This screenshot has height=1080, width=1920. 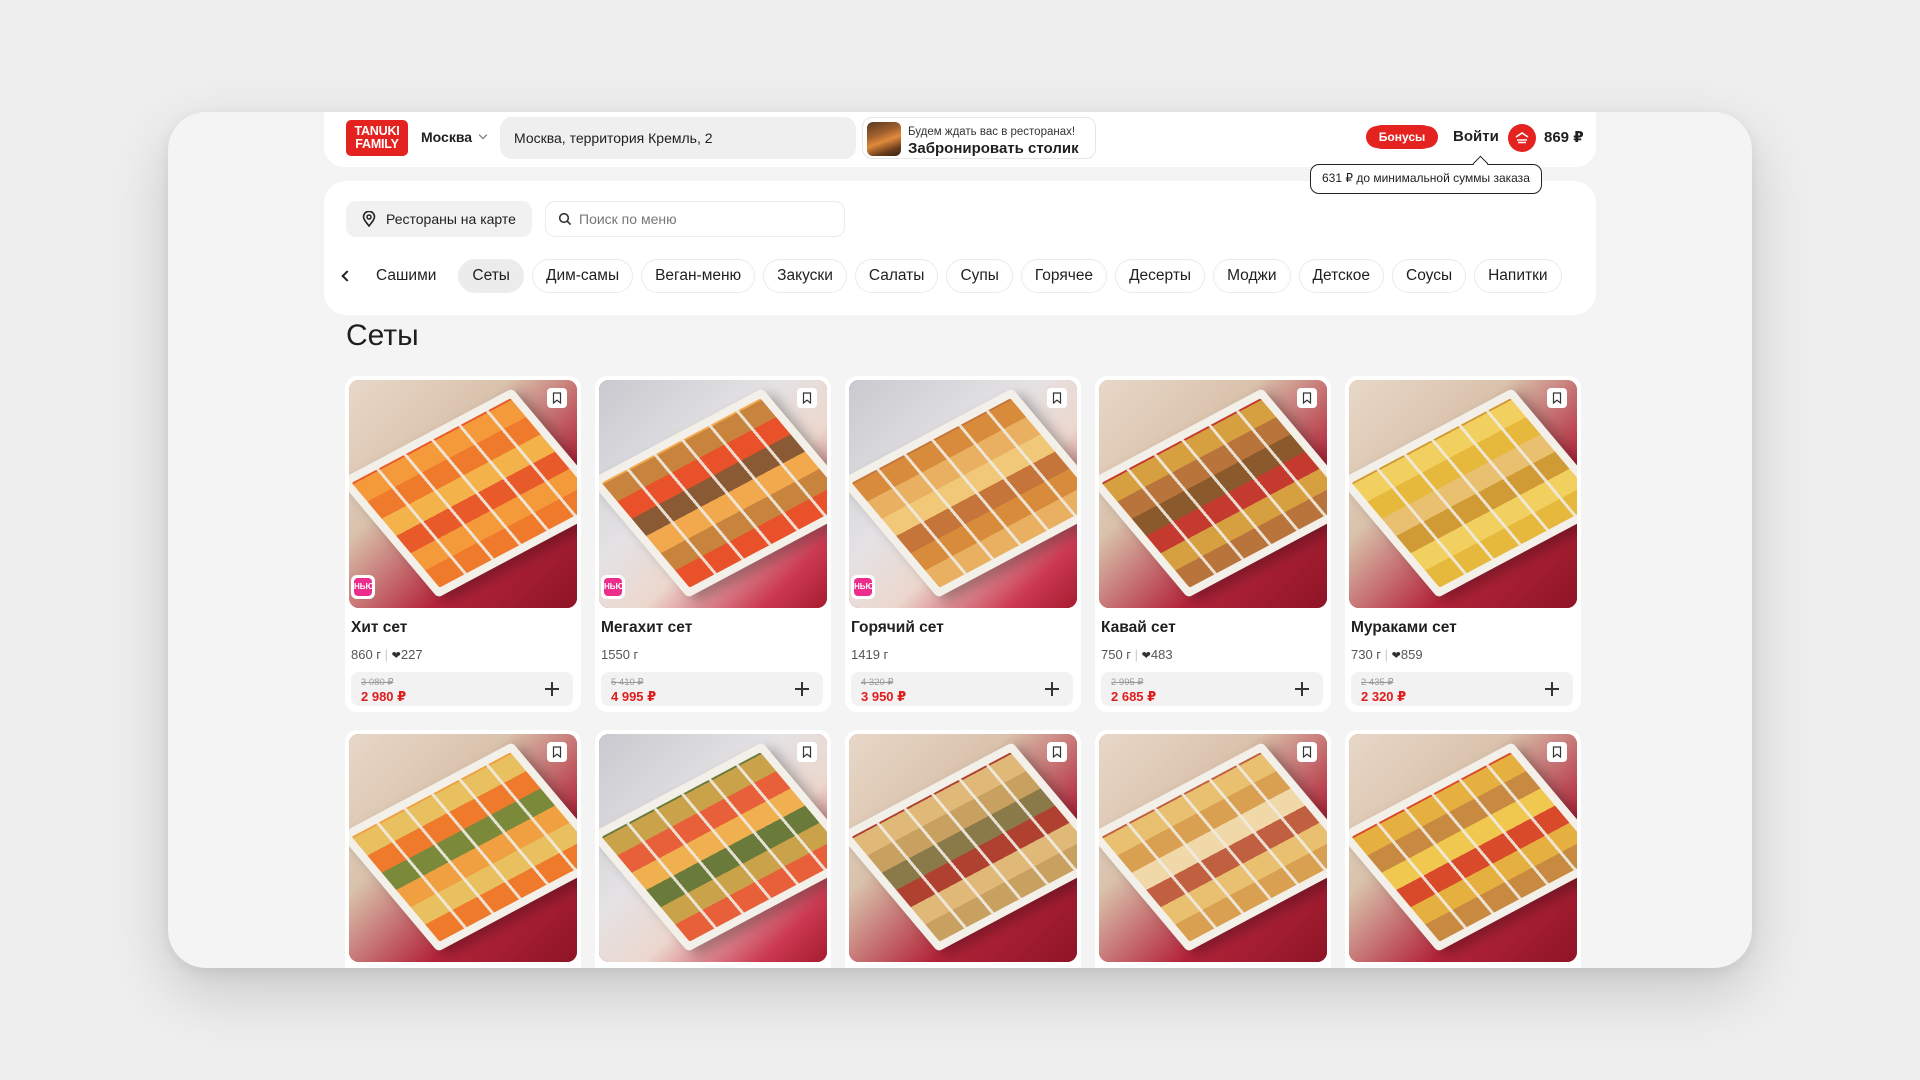 What do you see at coordinates (1116, 654) in the screenshot?
I see `product-weight: 750 г` at bounding box center [1116, 654].